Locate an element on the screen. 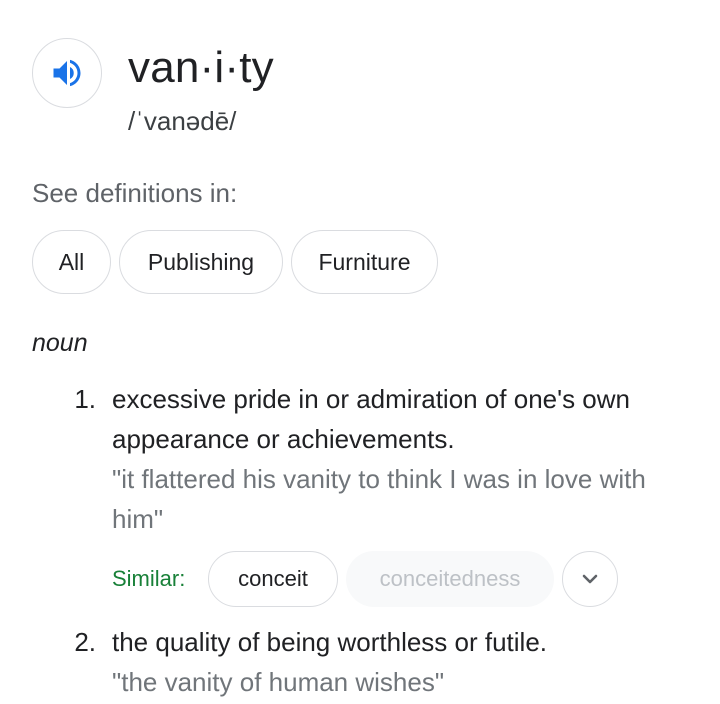 The width and height of the screenshot is (720, 704). phonetic-transcription: /ˈvanədē/ is located at coordinates (182, 121).